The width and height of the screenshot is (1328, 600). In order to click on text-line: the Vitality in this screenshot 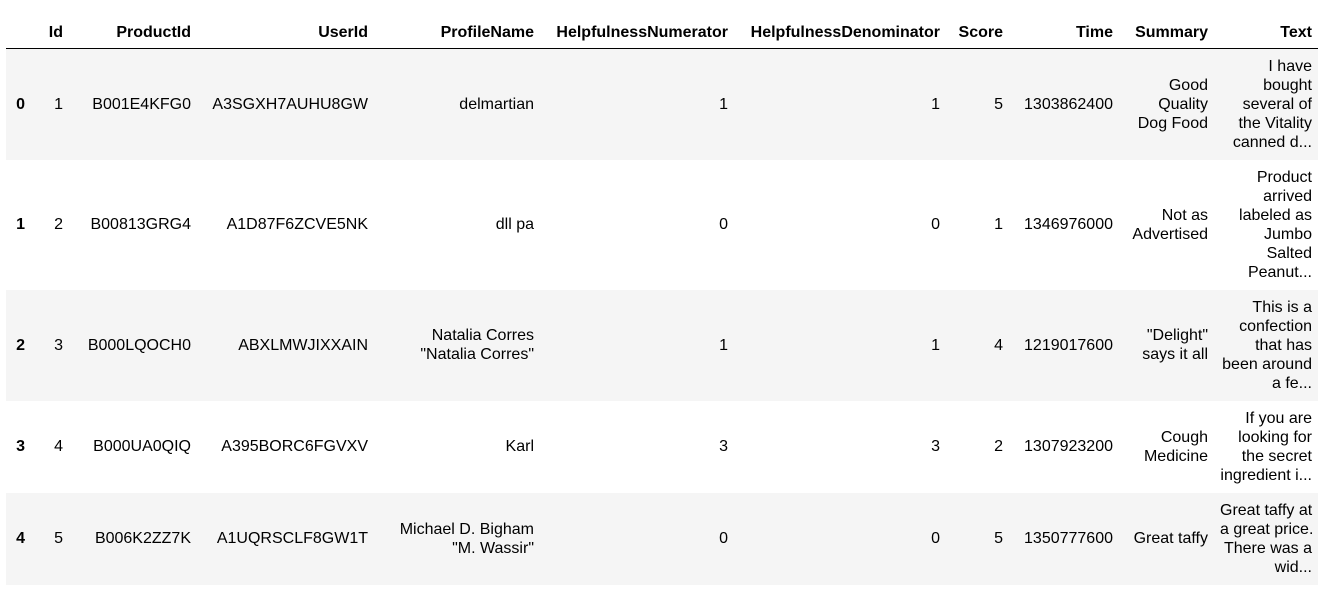, I will do `click(1275, 123)`.